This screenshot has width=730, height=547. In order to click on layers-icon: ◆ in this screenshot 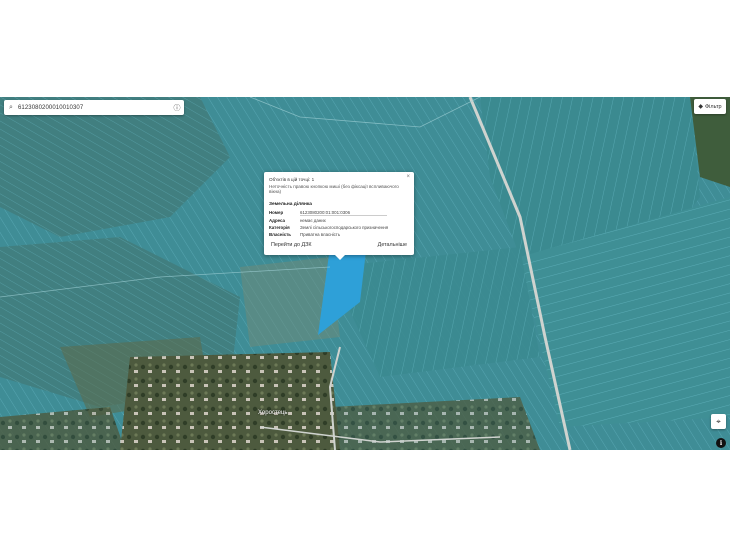, I will do `click(700, 107)`.